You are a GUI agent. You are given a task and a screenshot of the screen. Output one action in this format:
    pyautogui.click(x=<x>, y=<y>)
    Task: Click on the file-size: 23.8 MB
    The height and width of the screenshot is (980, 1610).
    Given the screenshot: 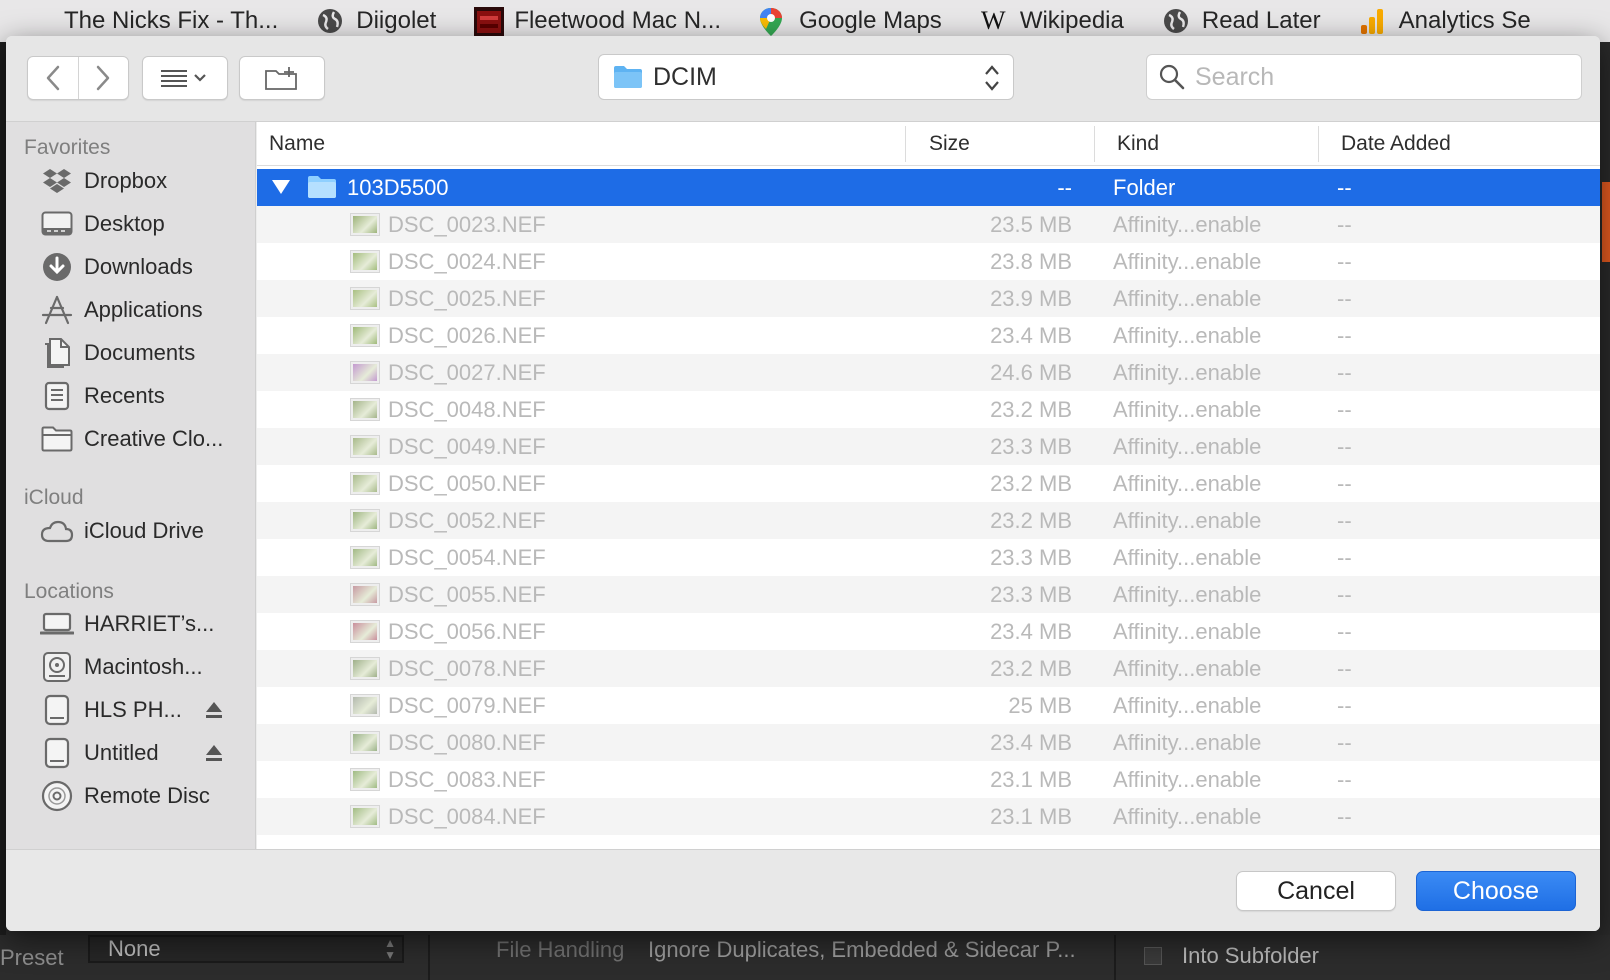 What is the action you would take?
    pyautogui.click(x=1031, y=261)
    